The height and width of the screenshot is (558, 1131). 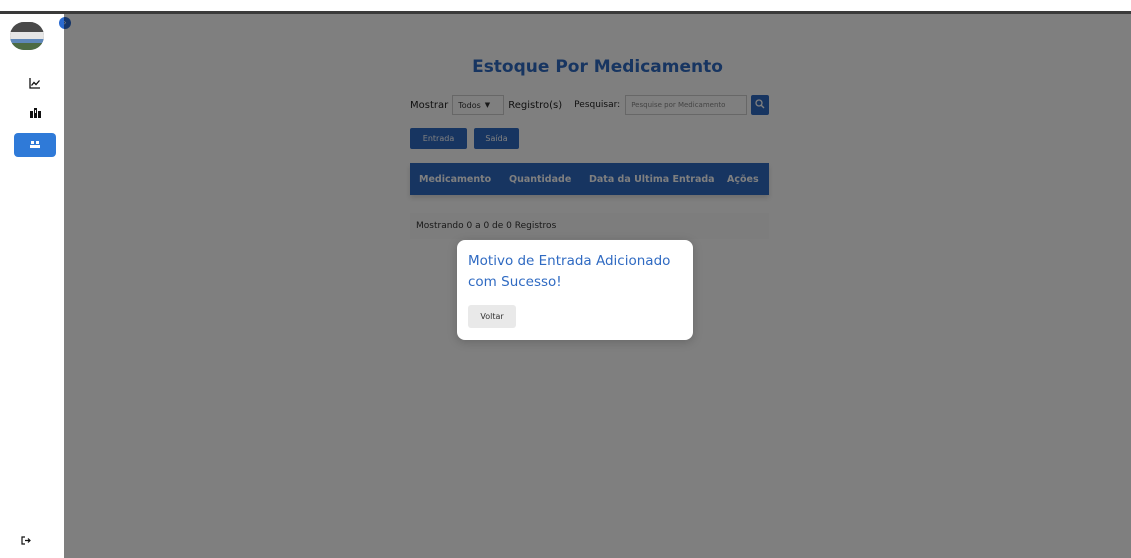 I want to click on sidebar-item-pharmacy, so click(x=35, y=114).